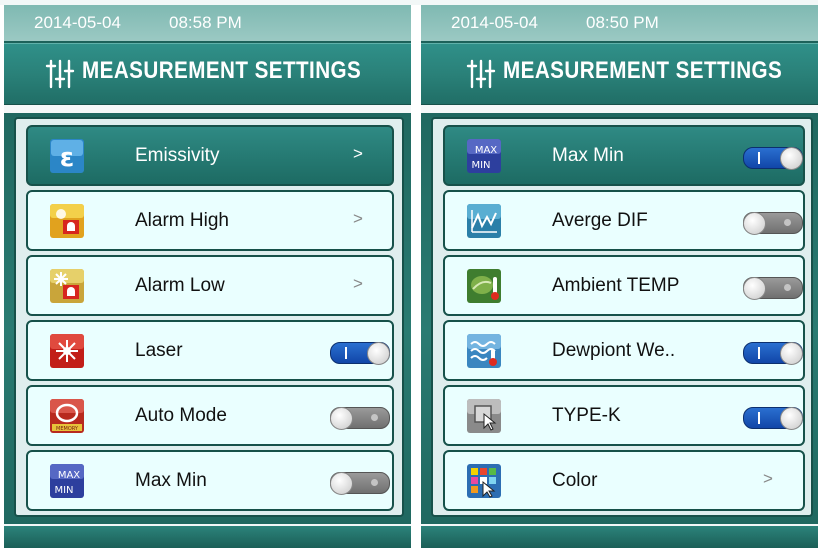 The image size is (818, 548). Describe the element at coordinates (484, 481) in the screenshot. I see `color-icon` at that location.